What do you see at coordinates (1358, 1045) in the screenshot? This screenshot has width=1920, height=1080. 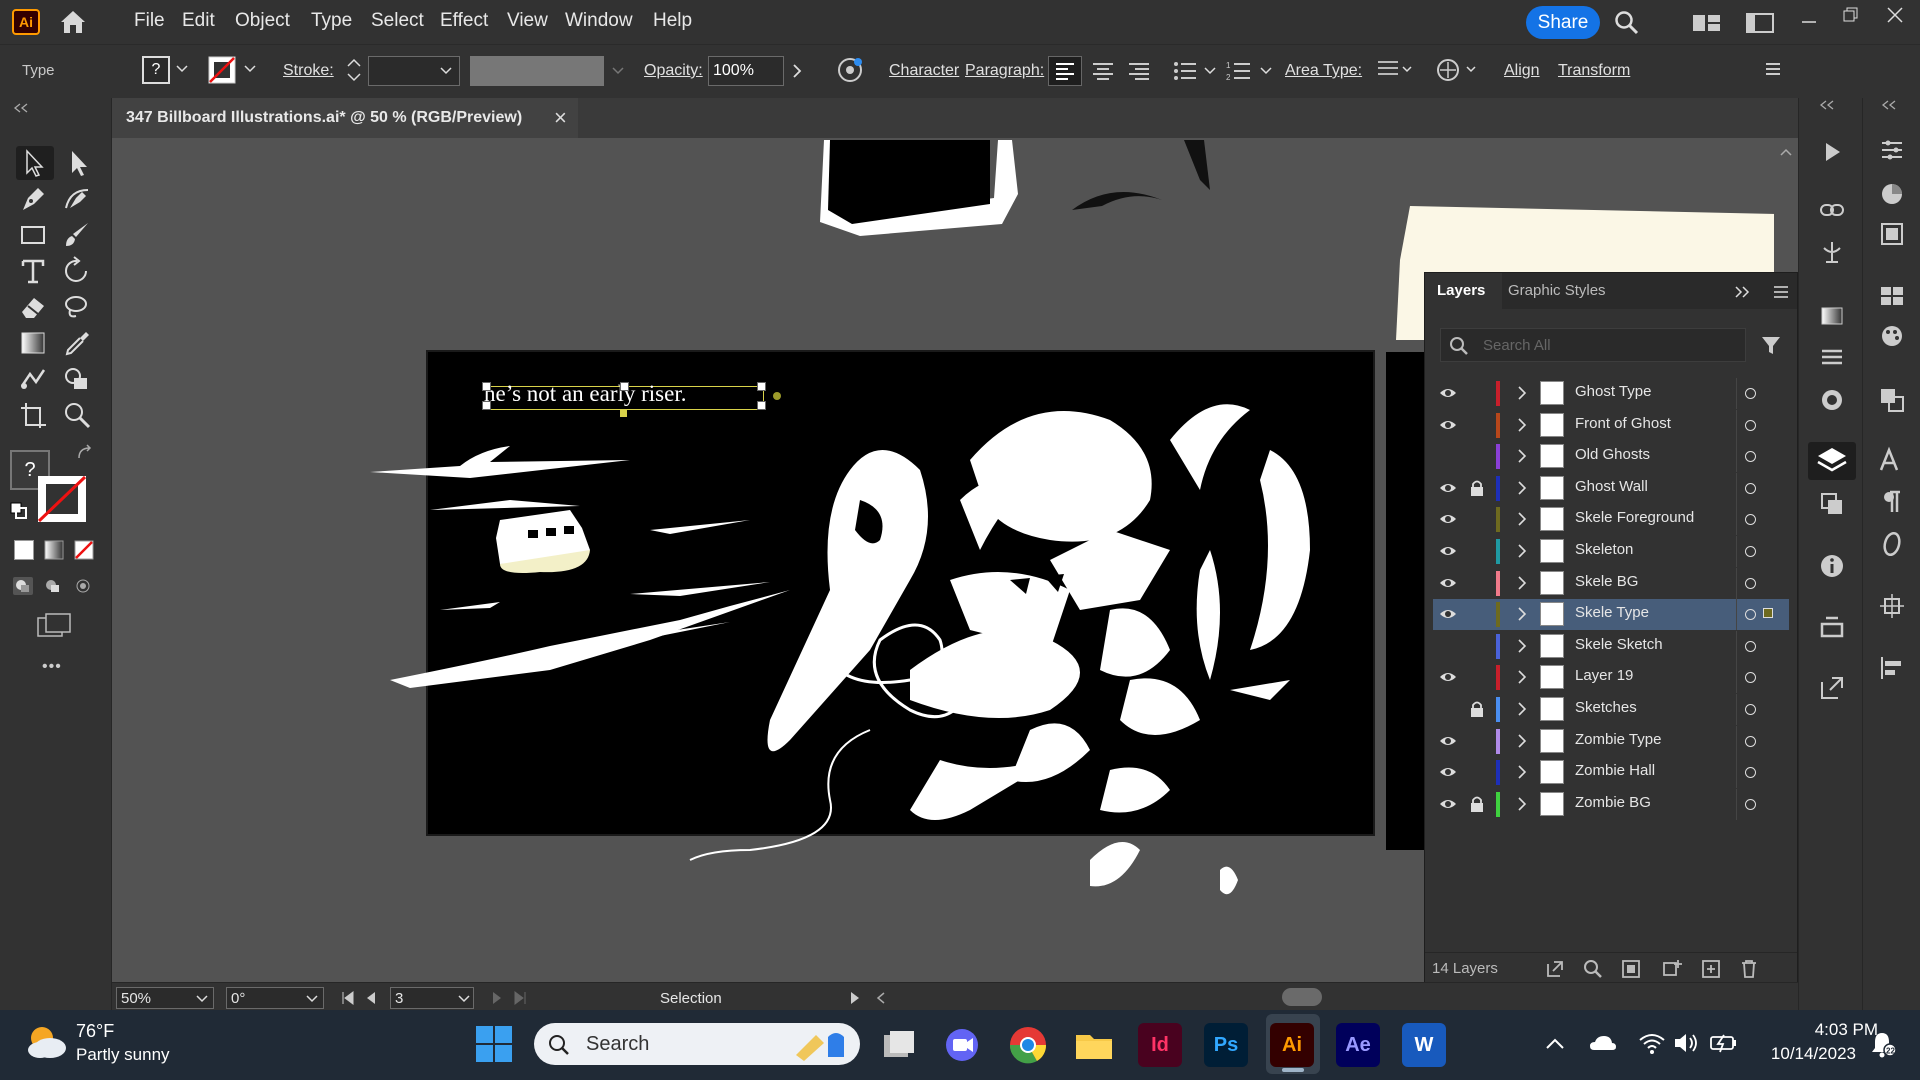 I see `after-effects-app-icon: Ae` at bounding box center [1358, 1045].